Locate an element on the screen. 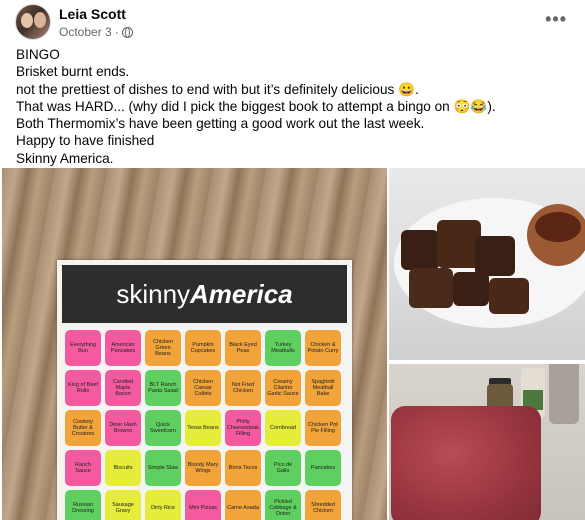 The height and width of the screenshot is (520, 585). bingo-cell: Chicken Green Beans is located at coordinates (163, 348).